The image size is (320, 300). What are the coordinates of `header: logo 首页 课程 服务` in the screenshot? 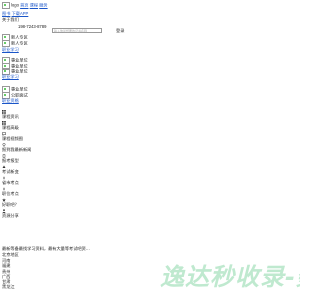 It's located at (25, 5).